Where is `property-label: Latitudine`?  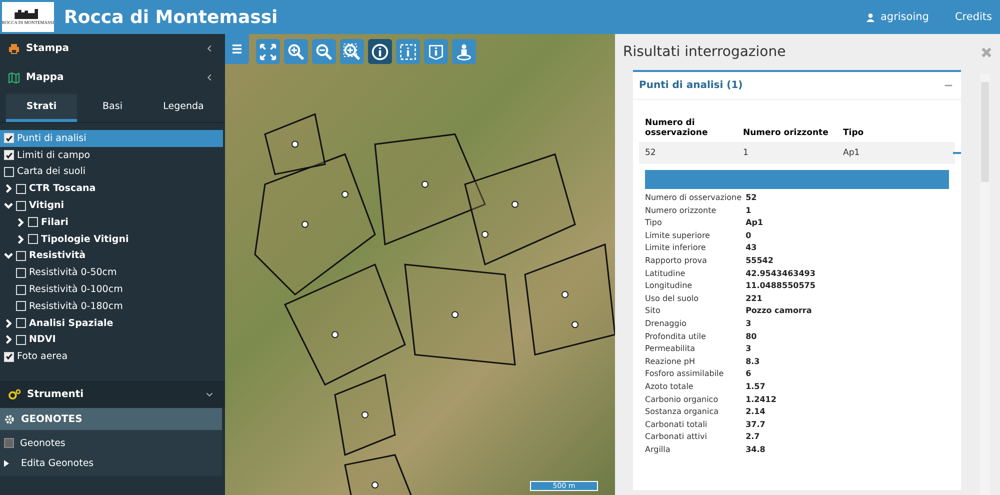
property-label: Latitudine is located at coordinates (665, 274).